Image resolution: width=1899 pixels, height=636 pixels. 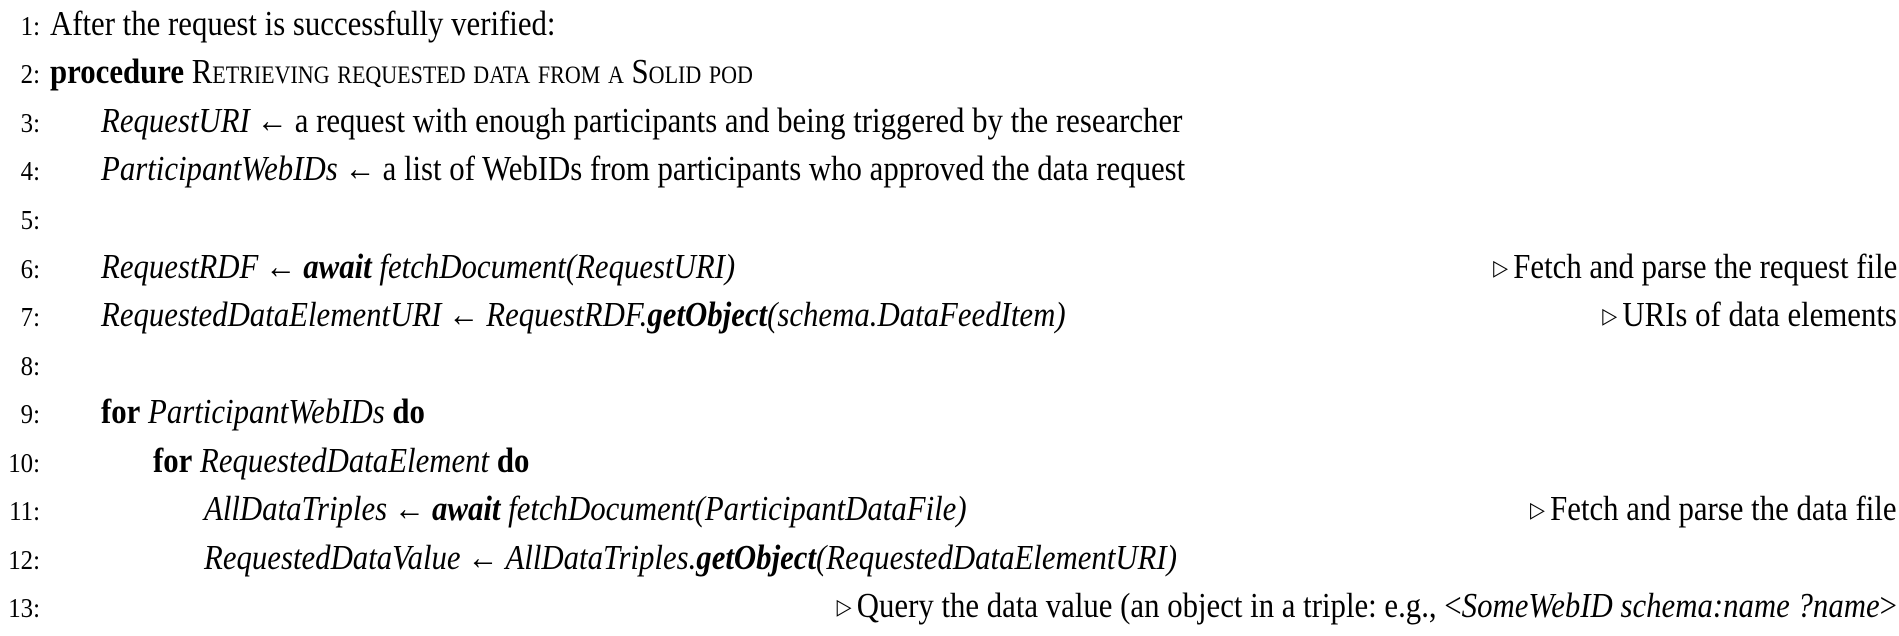 I want to click on algorithm-line-5: 5:, so click(x=949, y=218).